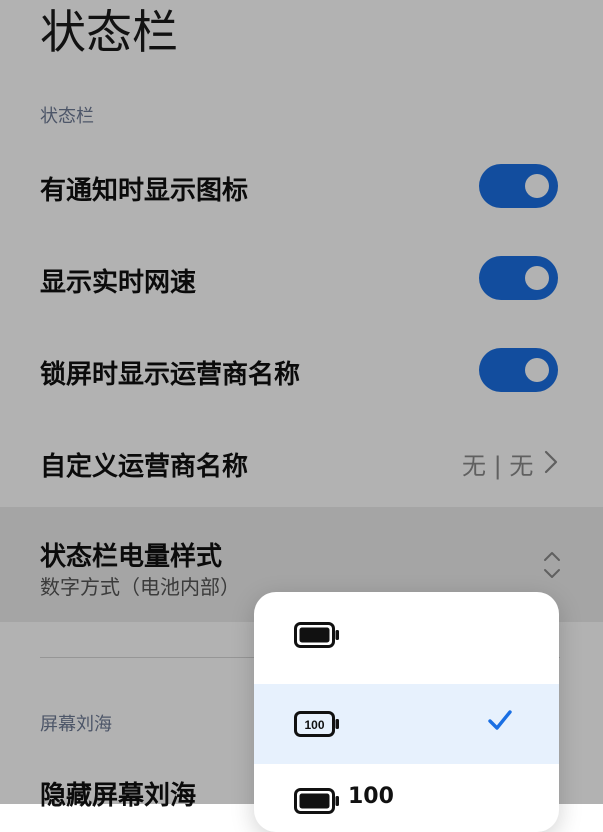 This screenshot has width=603, height=832. What do you see at coordinates (316, 635) in the screenshot?
I see `battery-icon` at bounding box center [316, 635].